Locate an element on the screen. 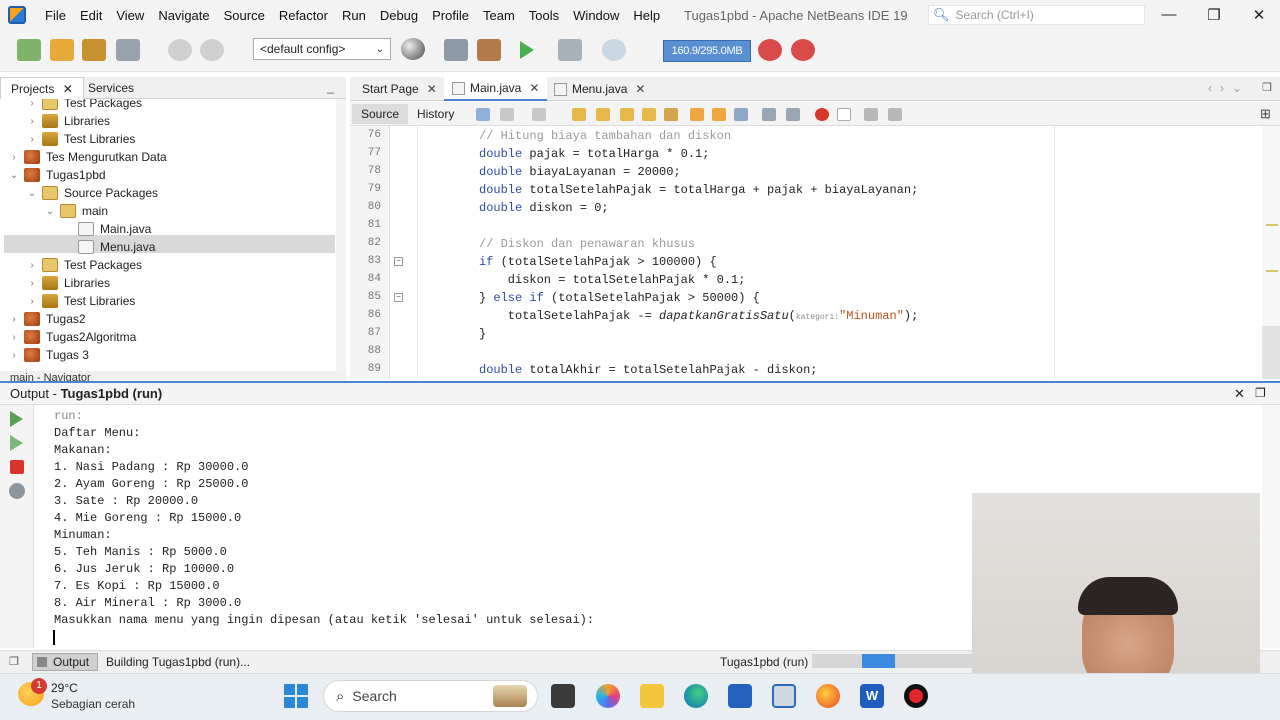 The height and width of the screenshot is (720, 1280). windows-start-icon is located at coordinates (296, 696).